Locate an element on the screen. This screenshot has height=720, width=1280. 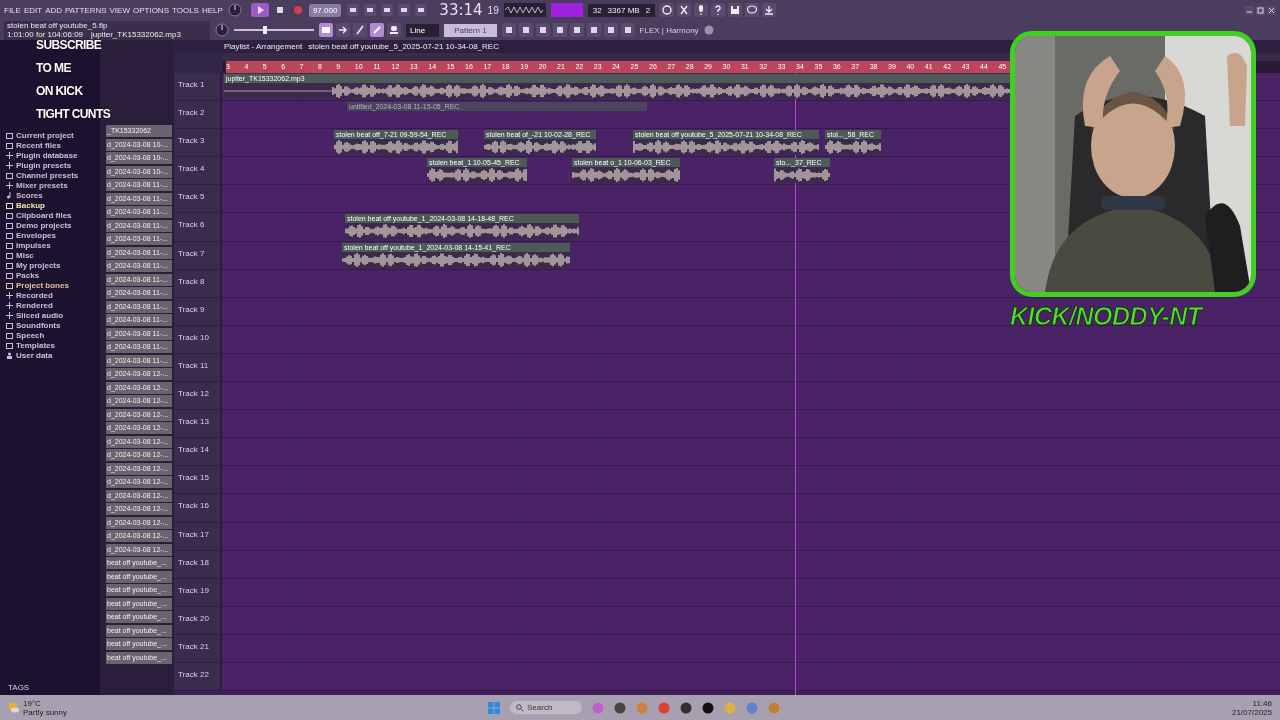
track-header: Track 2 is located at coordinates (198, 115).